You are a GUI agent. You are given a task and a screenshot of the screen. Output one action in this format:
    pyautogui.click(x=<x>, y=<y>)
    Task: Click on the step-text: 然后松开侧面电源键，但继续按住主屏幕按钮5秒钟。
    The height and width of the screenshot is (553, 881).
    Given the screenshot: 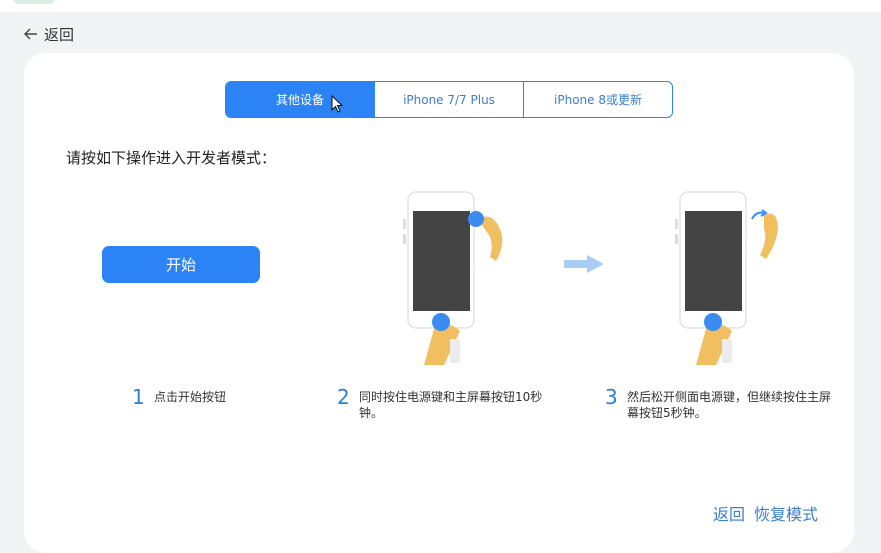 What is the action you would take?
    pyautogui.click(x=729, y=405)
    